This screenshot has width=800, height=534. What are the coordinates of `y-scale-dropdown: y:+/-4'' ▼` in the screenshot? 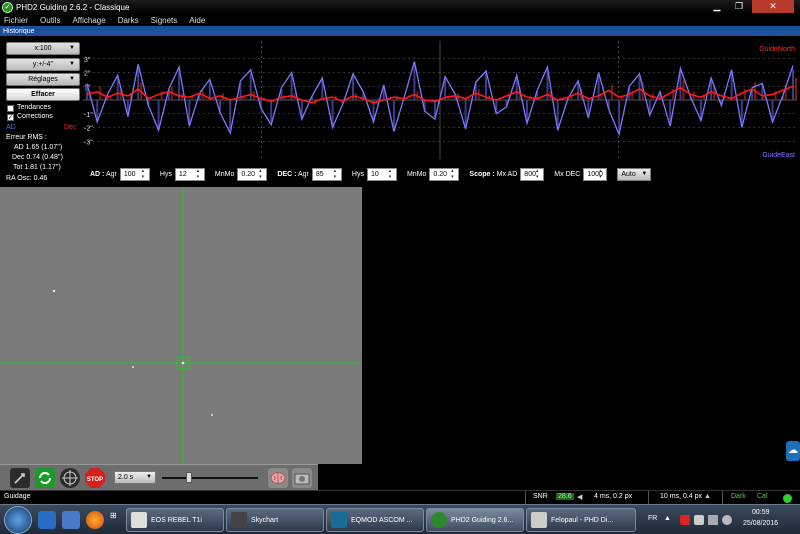 It's located at (43, 64).